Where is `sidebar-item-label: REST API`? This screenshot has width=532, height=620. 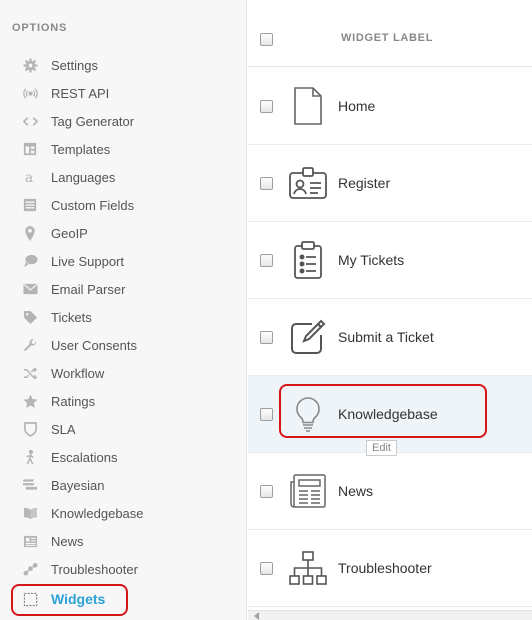 sidebar-item-label: REST API is located at coordinates (80, 93).